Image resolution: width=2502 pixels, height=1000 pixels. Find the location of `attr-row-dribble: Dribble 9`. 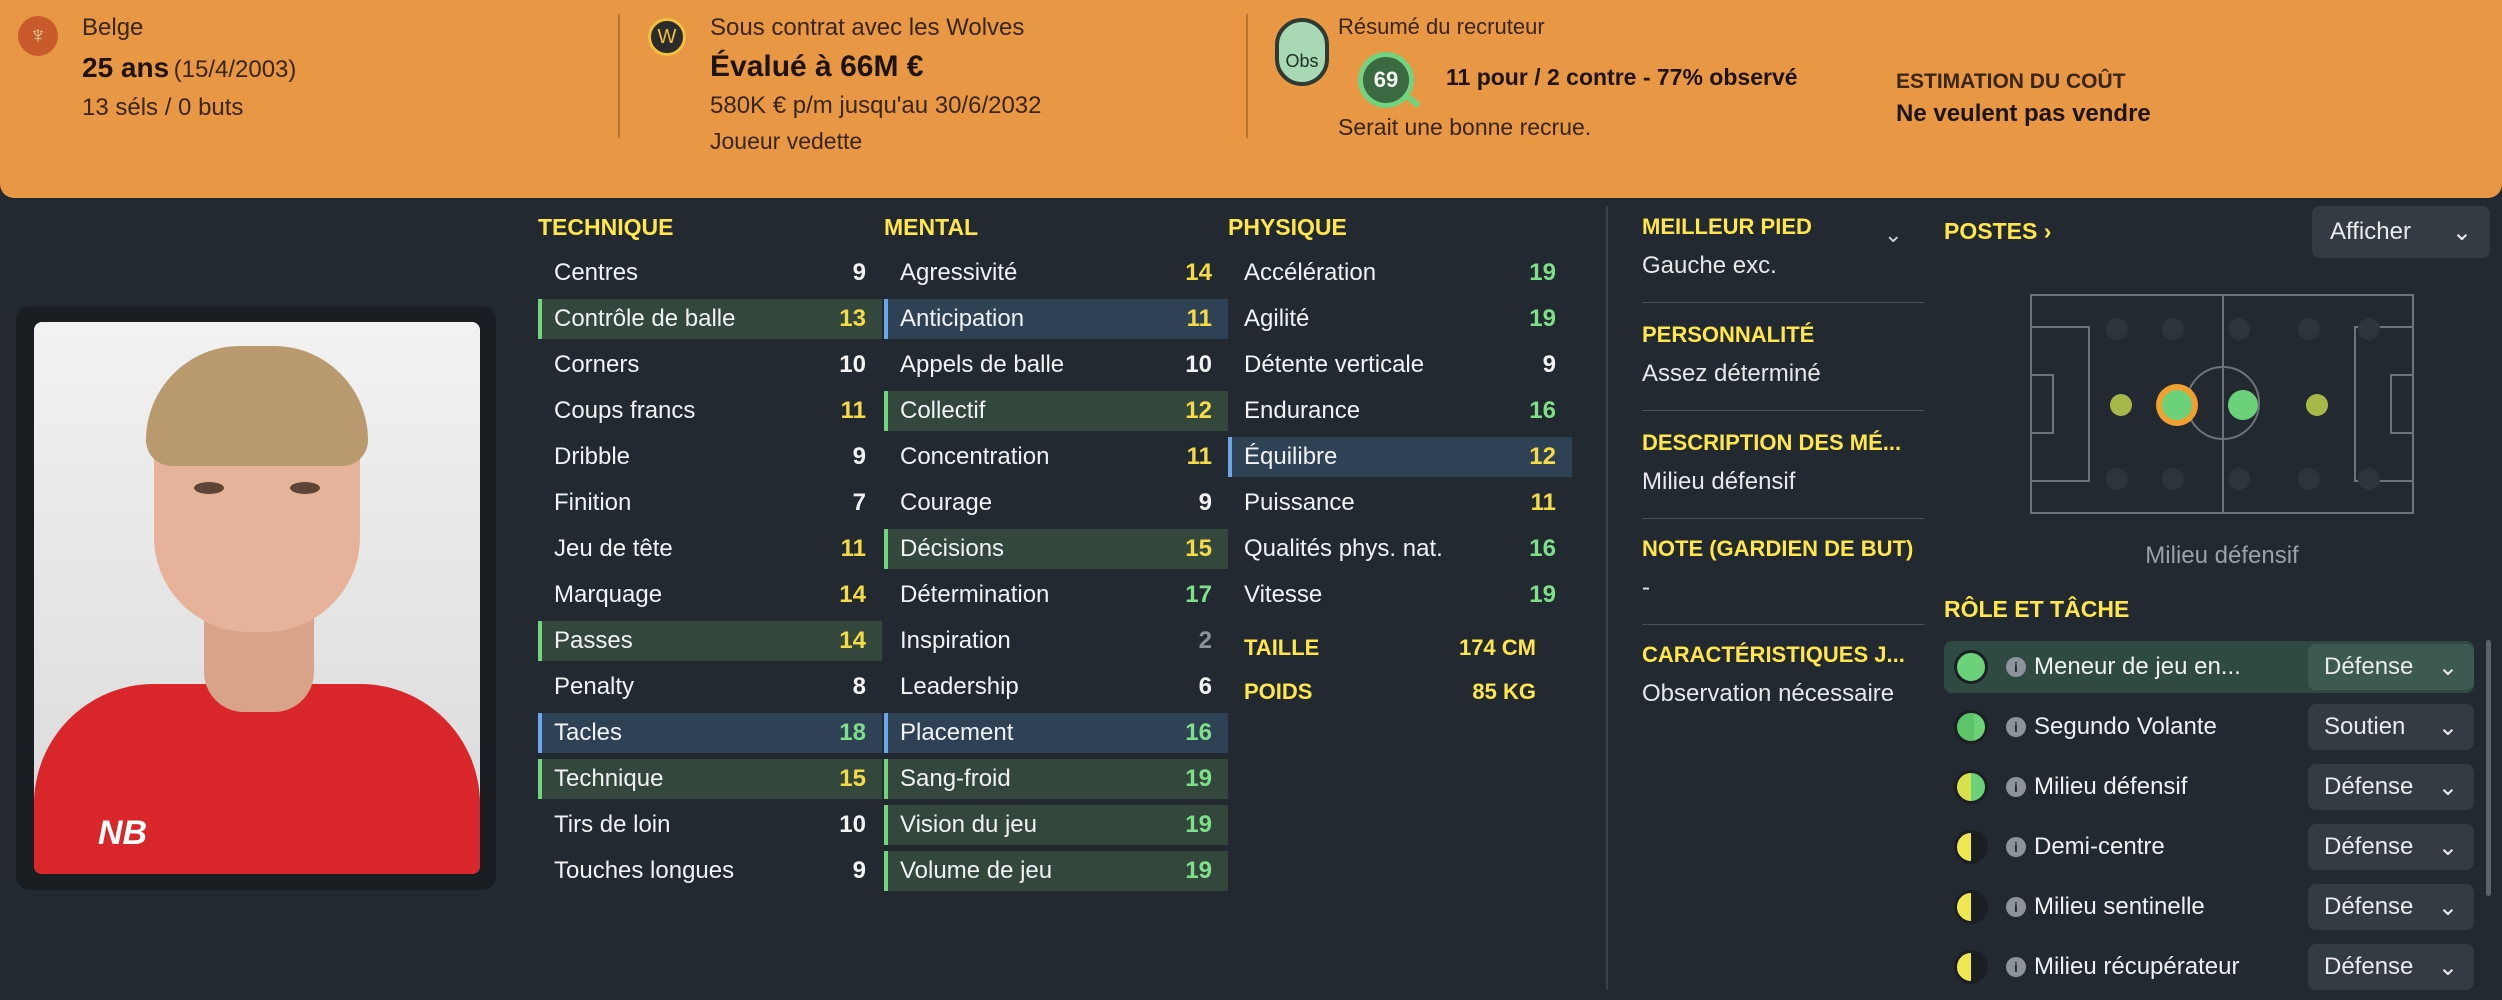

attr-row-dribble: Dribble 9 is located at coordinates (710, 457).